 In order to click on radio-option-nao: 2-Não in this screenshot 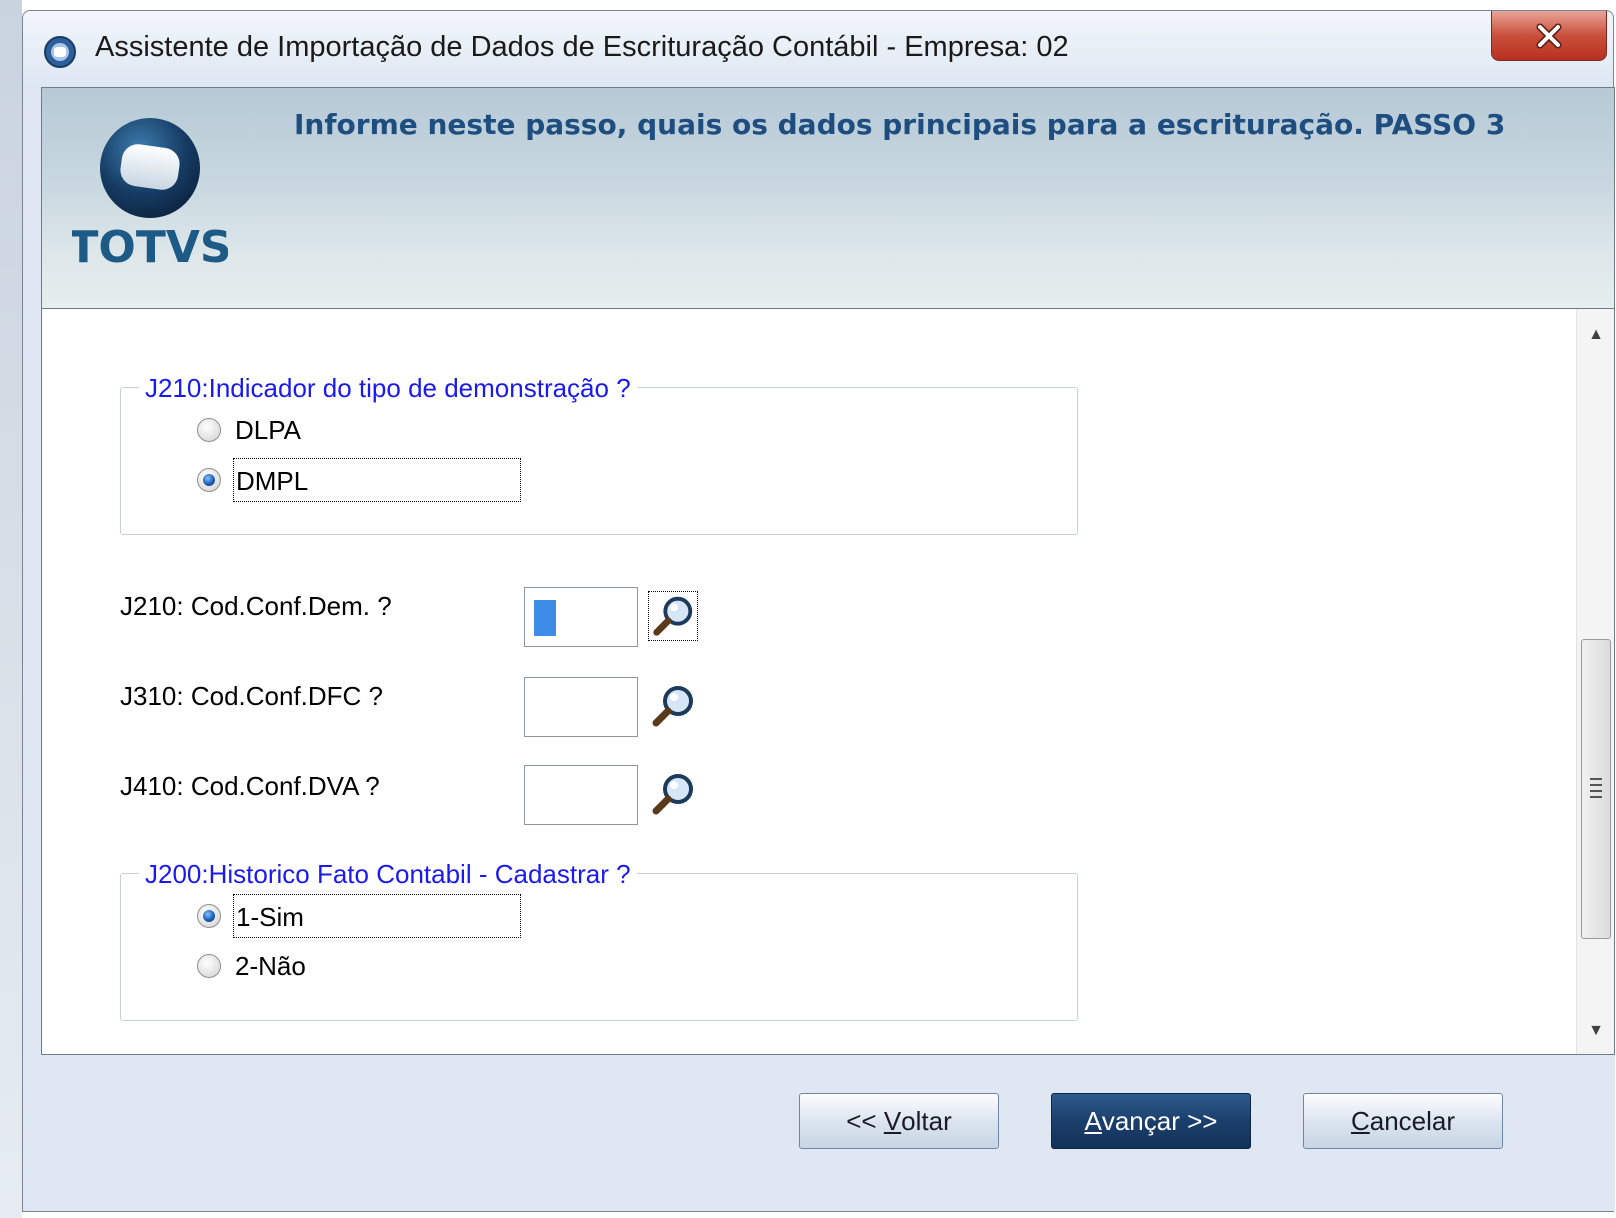, I will do `click(257, 966)`.